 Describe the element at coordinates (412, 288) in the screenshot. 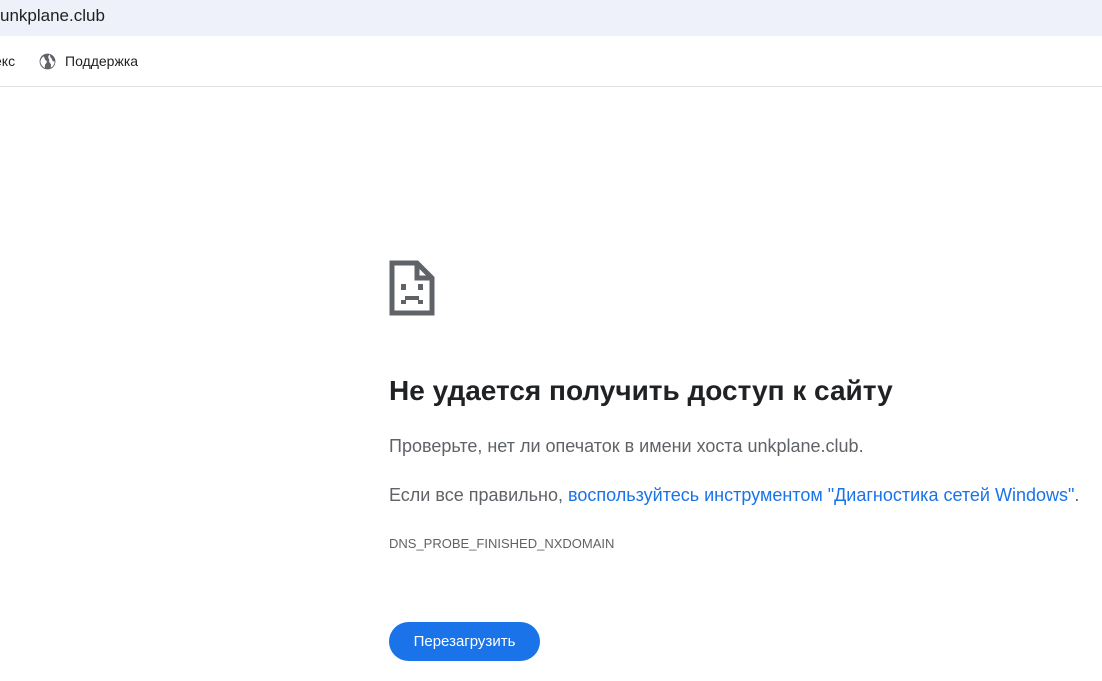

I see `sad-file-icon` at that location.